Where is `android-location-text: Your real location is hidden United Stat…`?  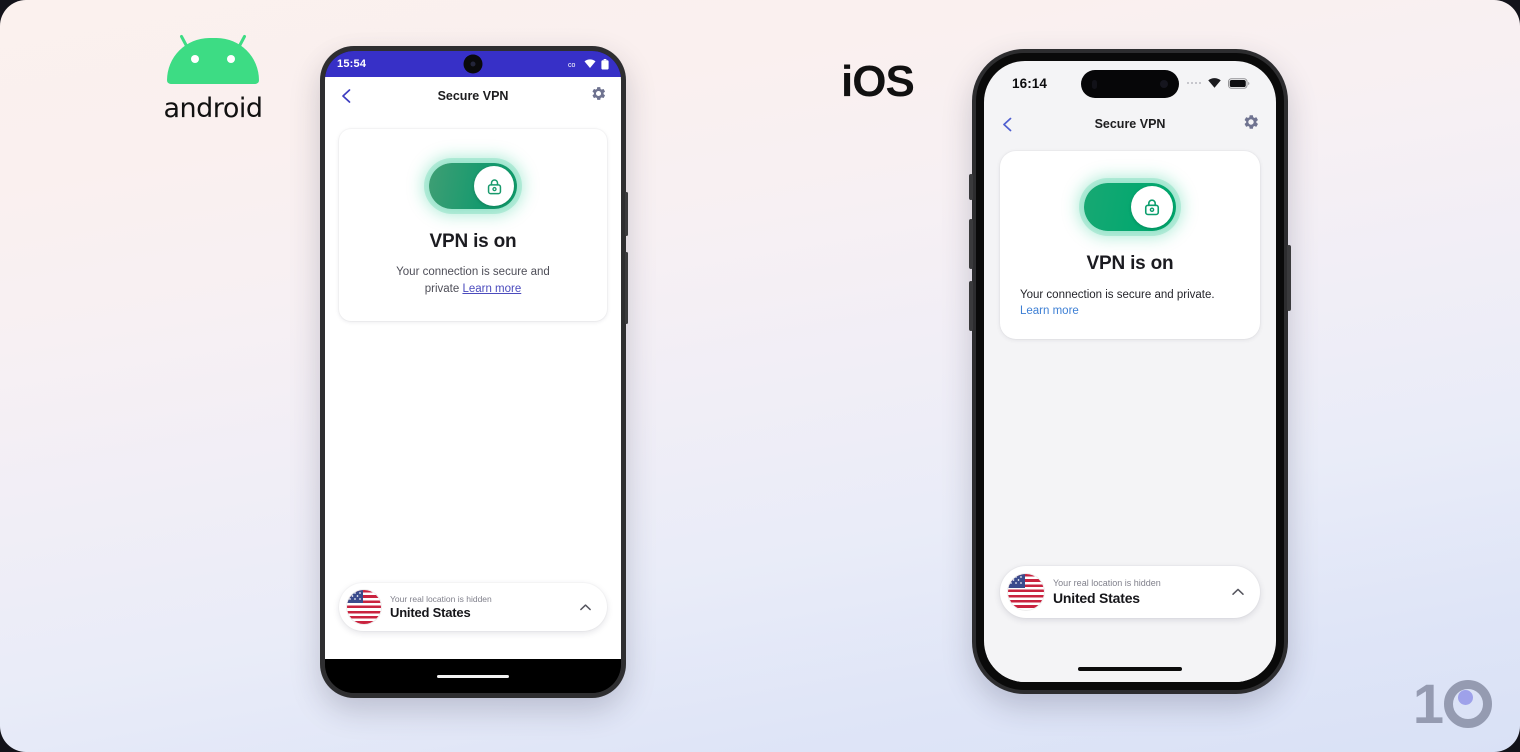 android-location-text: Your real location is hidden United Stat… is located at coordinates (481, 607).